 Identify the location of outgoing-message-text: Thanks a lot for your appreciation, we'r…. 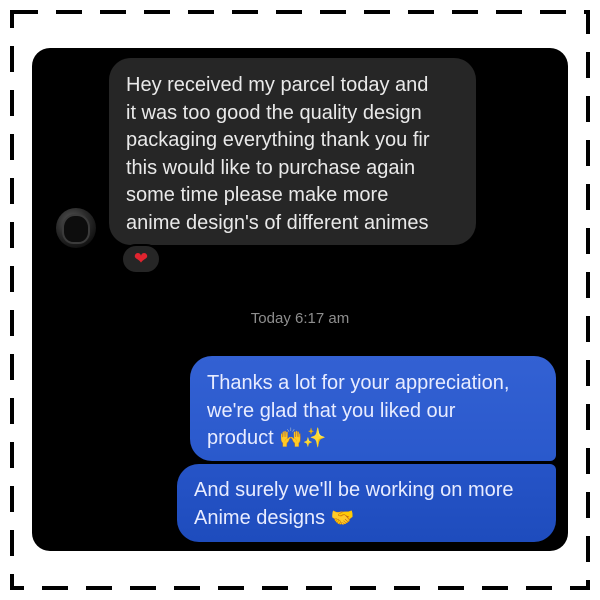
(358, 410).